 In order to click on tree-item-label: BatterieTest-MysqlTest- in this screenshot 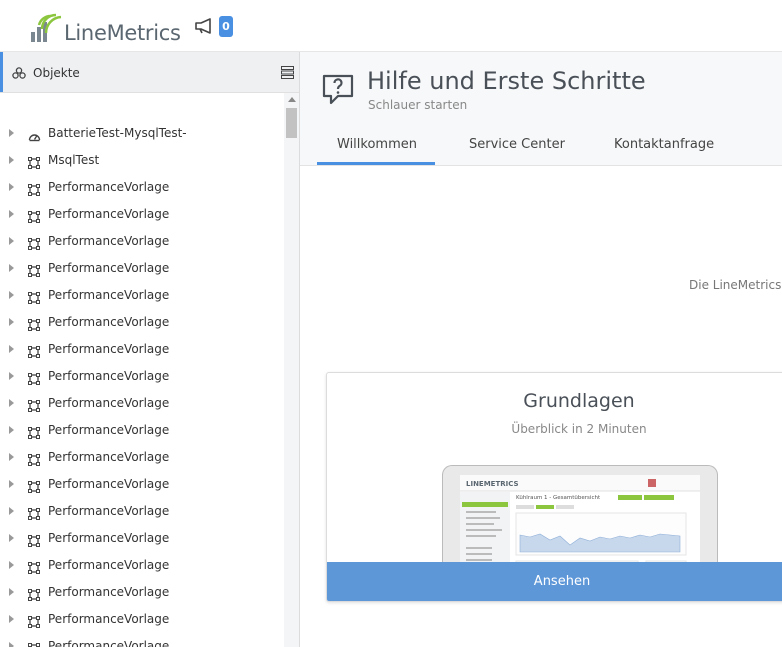, I will do `click(117, 133)`.